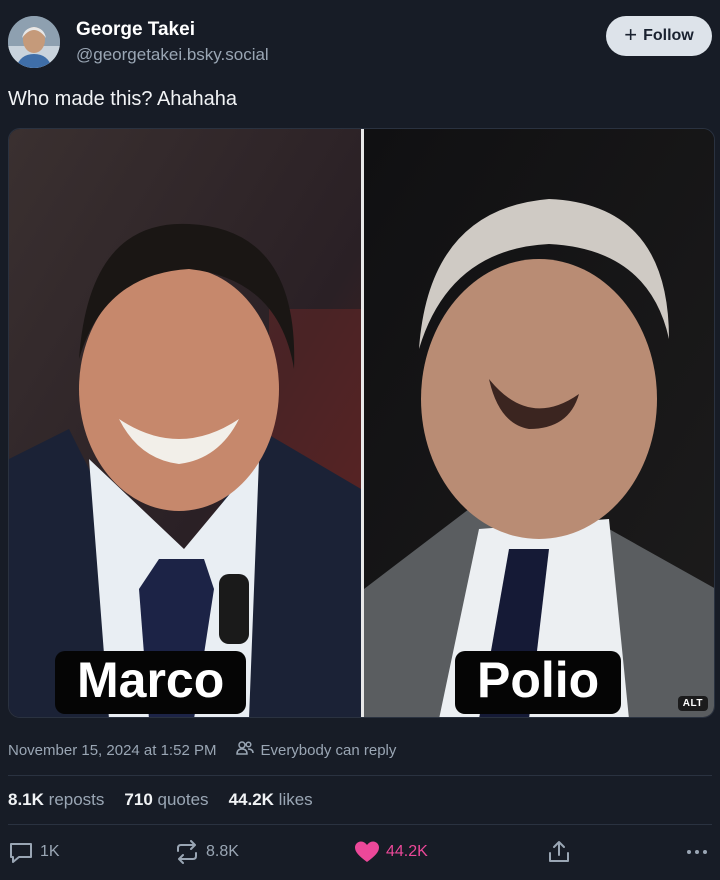 This screenshot has height=880, width=720. Describe the element at coordinates (135, 30) in the screenshot. I see `author-display-name: George Takei` at that location.